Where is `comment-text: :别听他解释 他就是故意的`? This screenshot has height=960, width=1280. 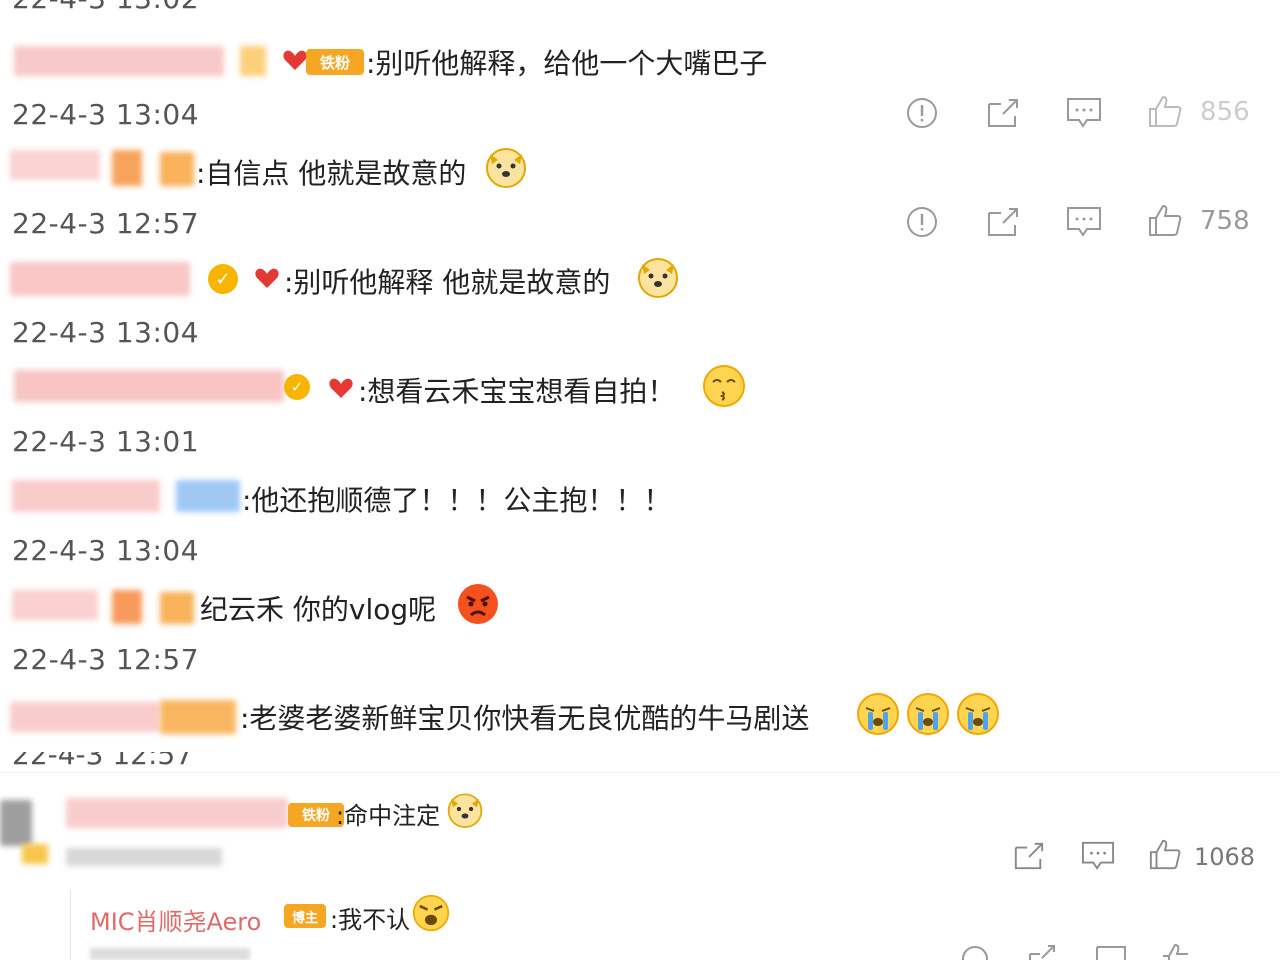
comment-text: :别听他解释 他就是故意的 is located at coordinates (447, 282).